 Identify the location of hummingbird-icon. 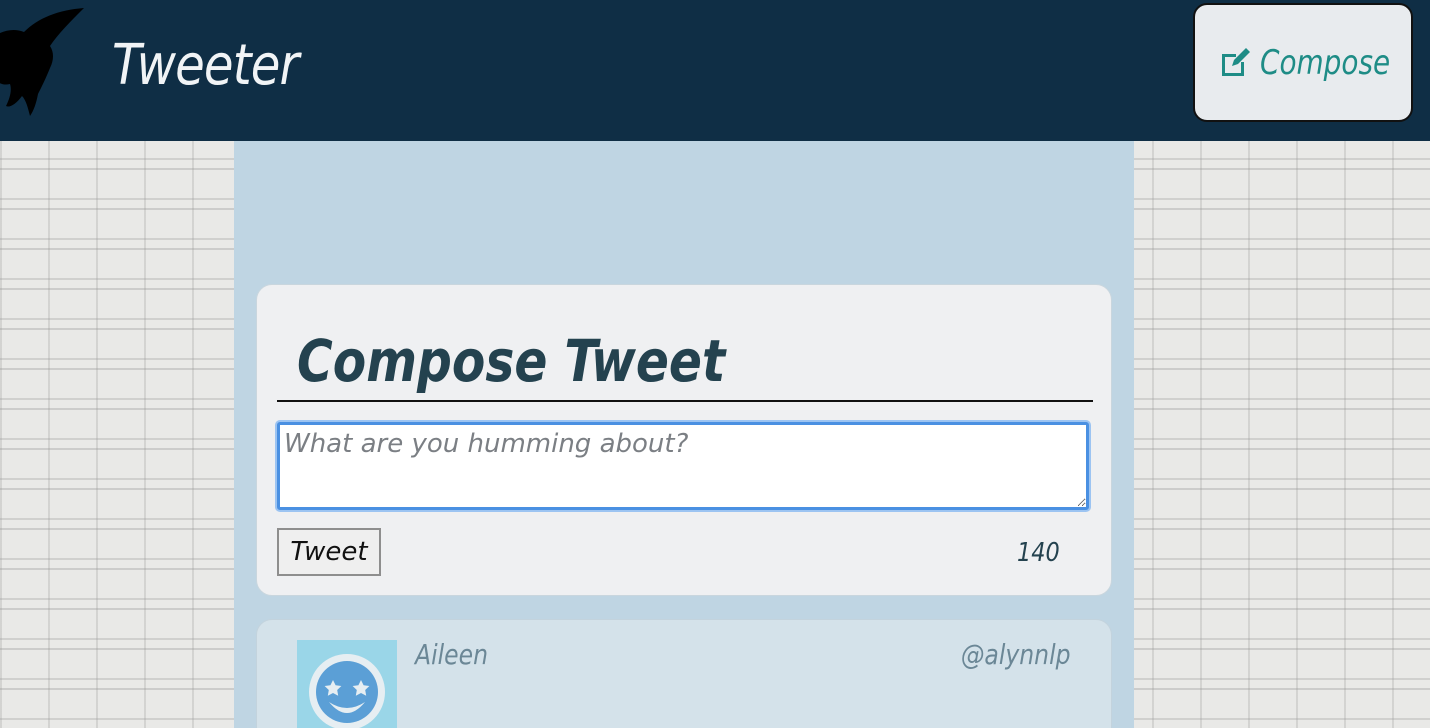
(42, 62).